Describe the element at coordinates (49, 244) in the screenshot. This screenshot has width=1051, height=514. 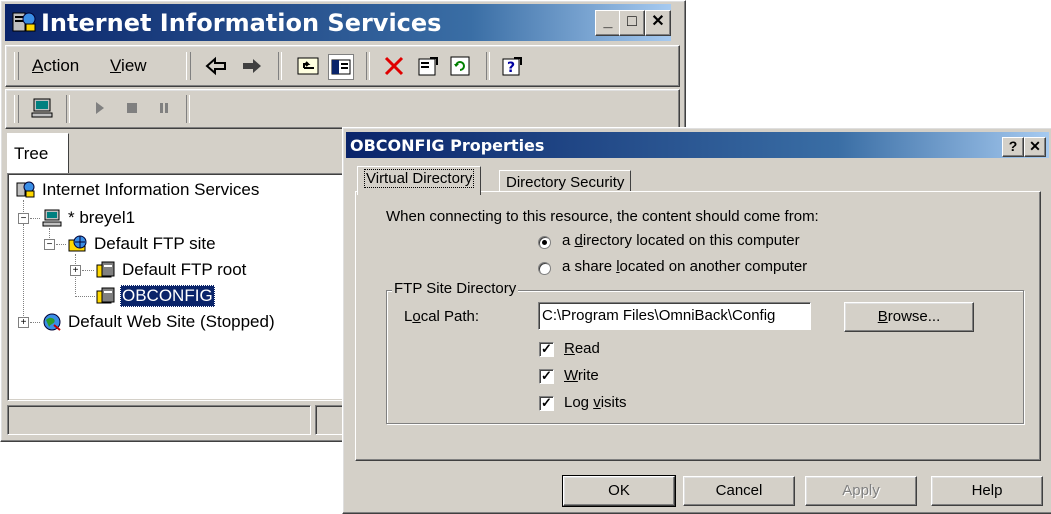
I see `collapse-ftp-site-toggle: −` at that location.